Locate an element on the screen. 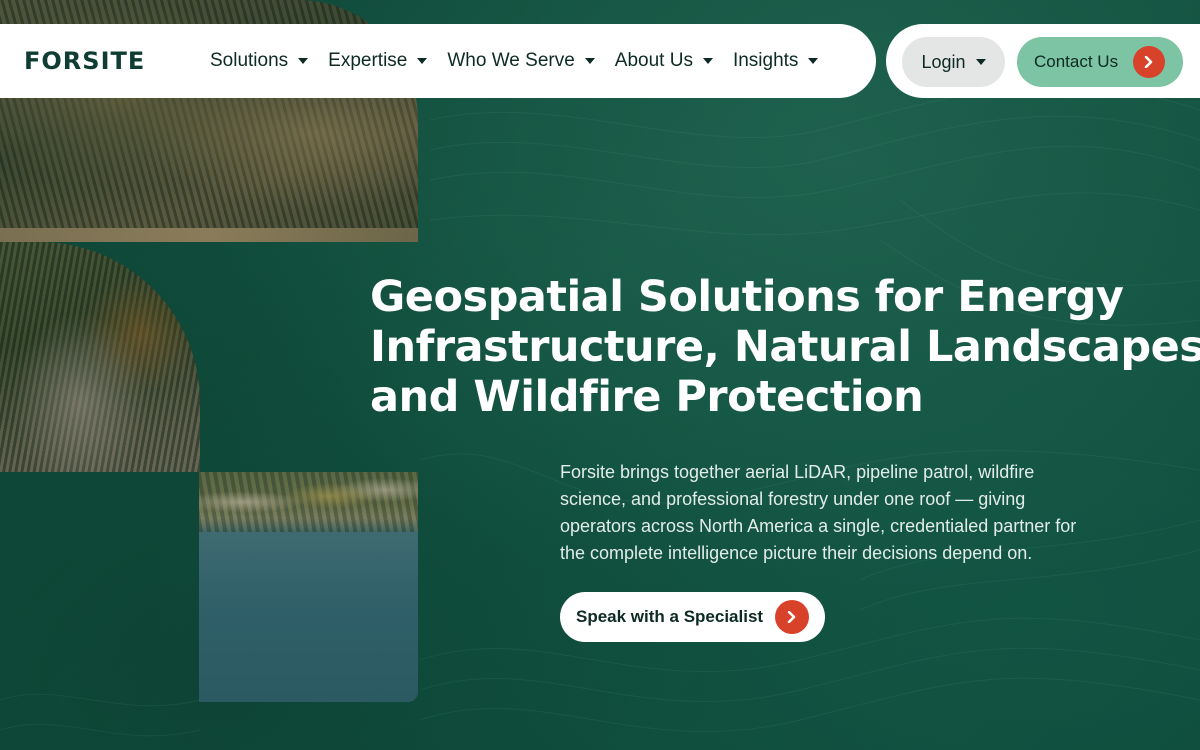 This screenshot has height=750, width=1200. nav-item-label: About Us is located at coordinates (653, 60).